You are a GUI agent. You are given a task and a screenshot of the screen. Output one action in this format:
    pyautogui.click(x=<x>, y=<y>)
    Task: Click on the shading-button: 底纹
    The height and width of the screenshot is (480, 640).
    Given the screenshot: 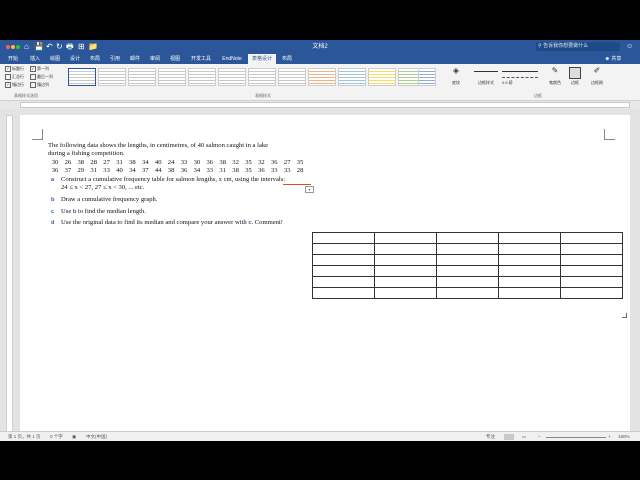 What is the action you would take?
    pyautogui.click(x=456, y=82)
    